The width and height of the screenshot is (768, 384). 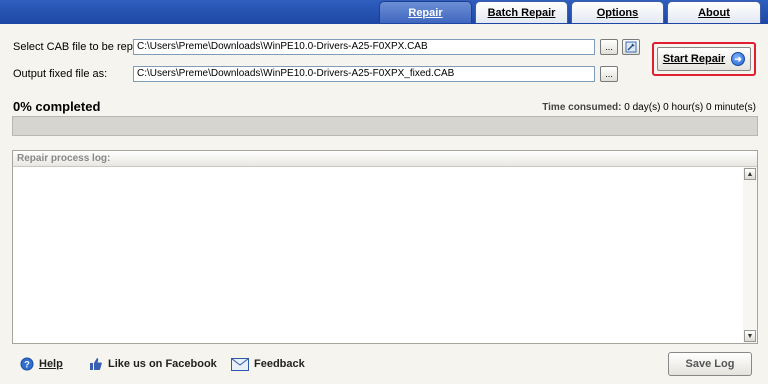 I want to click on facebook-link: Like us on Facebook, so click(x=153, y=364).